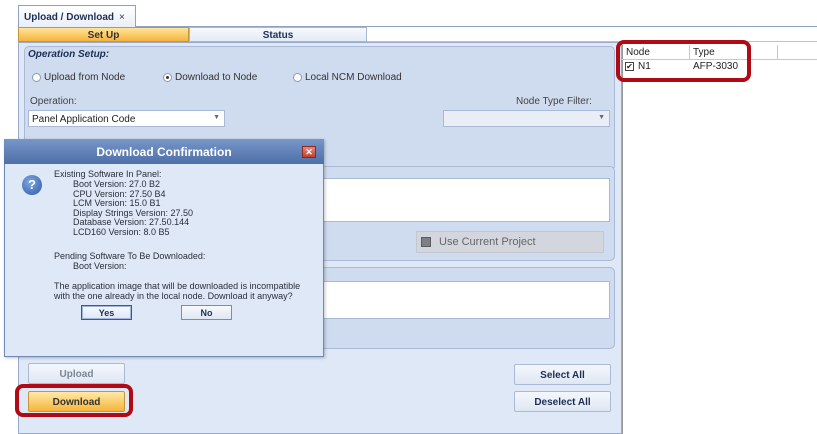  What do you see at coordinates (353, 77) in the screenshot?
I see `radio-label: Local NCM Download` at bounding box center [353, 77].